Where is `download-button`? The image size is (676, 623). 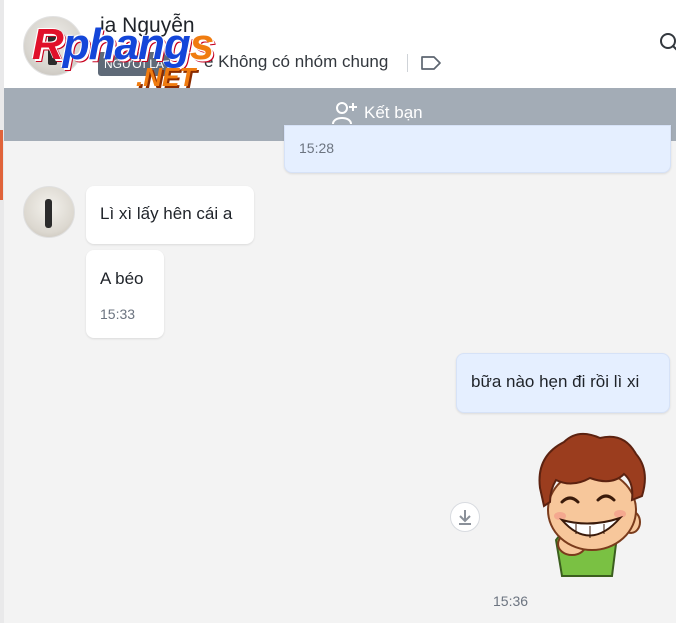
download-button is located at coordinates (465, 517).